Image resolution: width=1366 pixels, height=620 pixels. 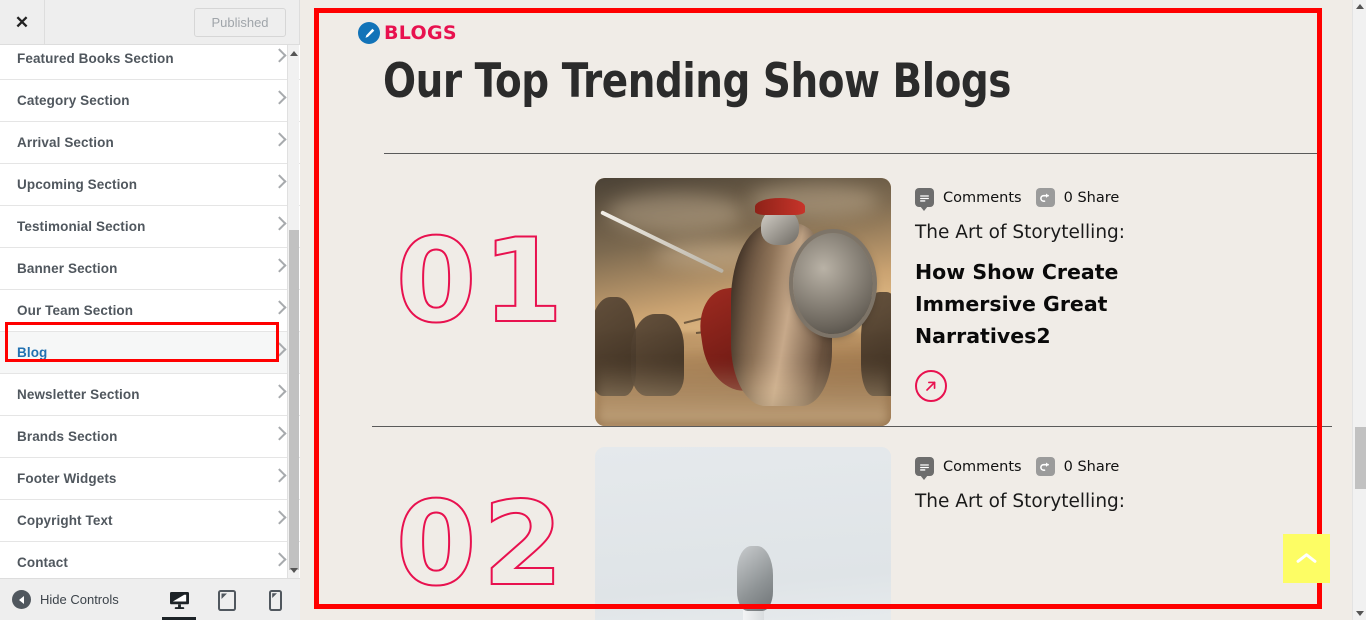 What do you see at coordinates (150, 101) in the screenshot?
I see `sidebar-item-category-section: Category Section` at bounding box center [150, 101].